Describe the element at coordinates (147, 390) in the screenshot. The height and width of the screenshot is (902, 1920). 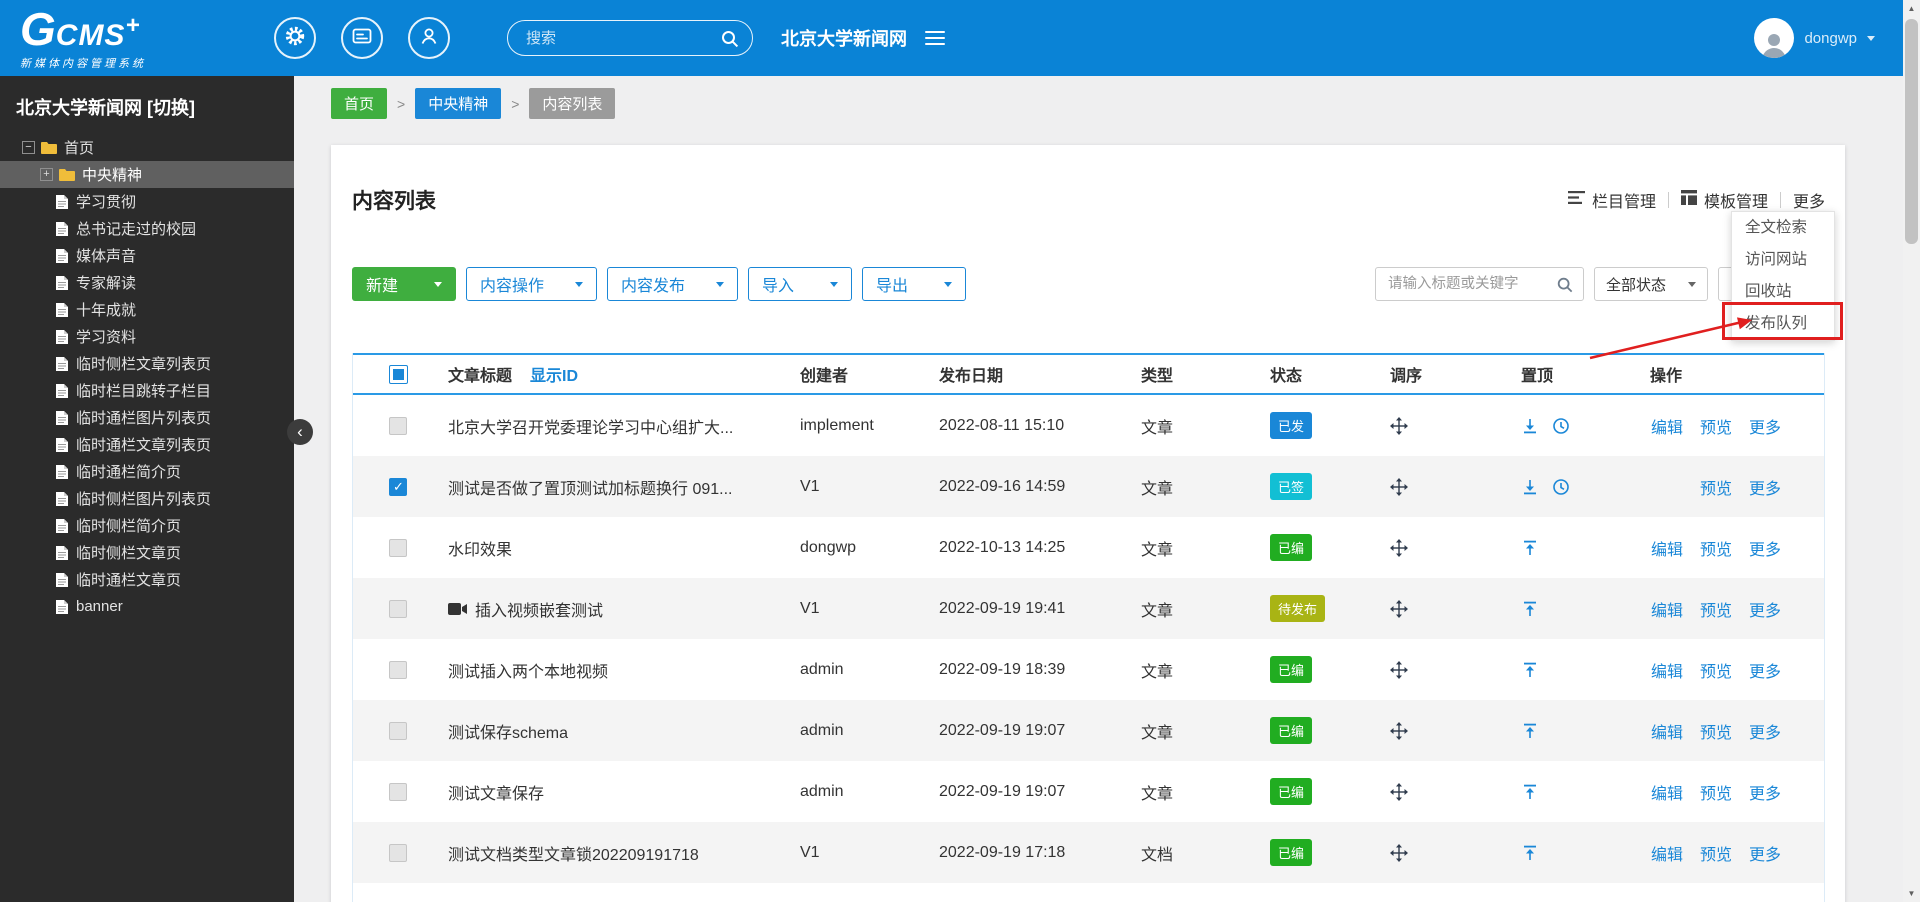
I see `sidebar-item: 临时栏目跳转子栏目` at that location.